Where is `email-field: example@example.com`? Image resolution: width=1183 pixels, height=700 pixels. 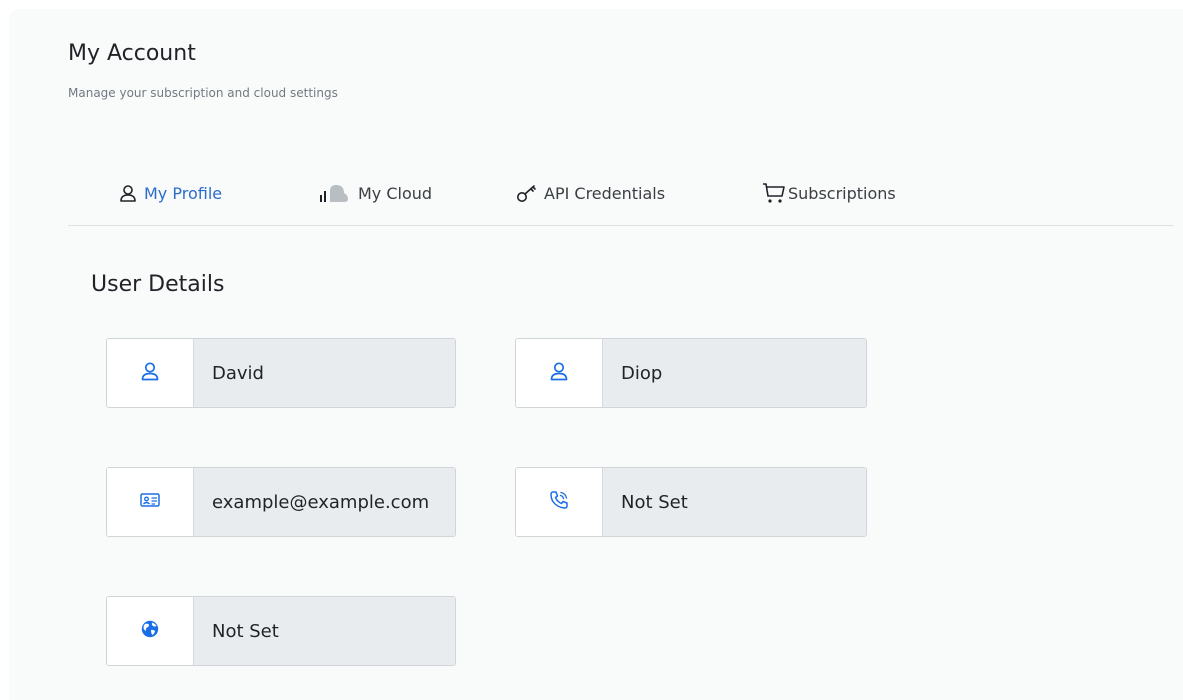
email-field: example@example.com is located at coordinates (281, 502).